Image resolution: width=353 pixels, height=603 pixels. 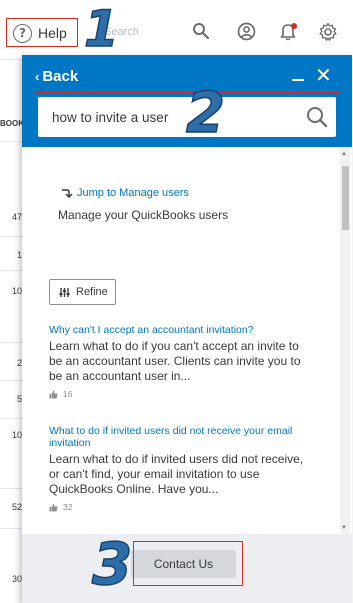 What do you see at coordinates (294, 26) in the screenshot?
I see `notification-dot` at bounding box center [294, 26].